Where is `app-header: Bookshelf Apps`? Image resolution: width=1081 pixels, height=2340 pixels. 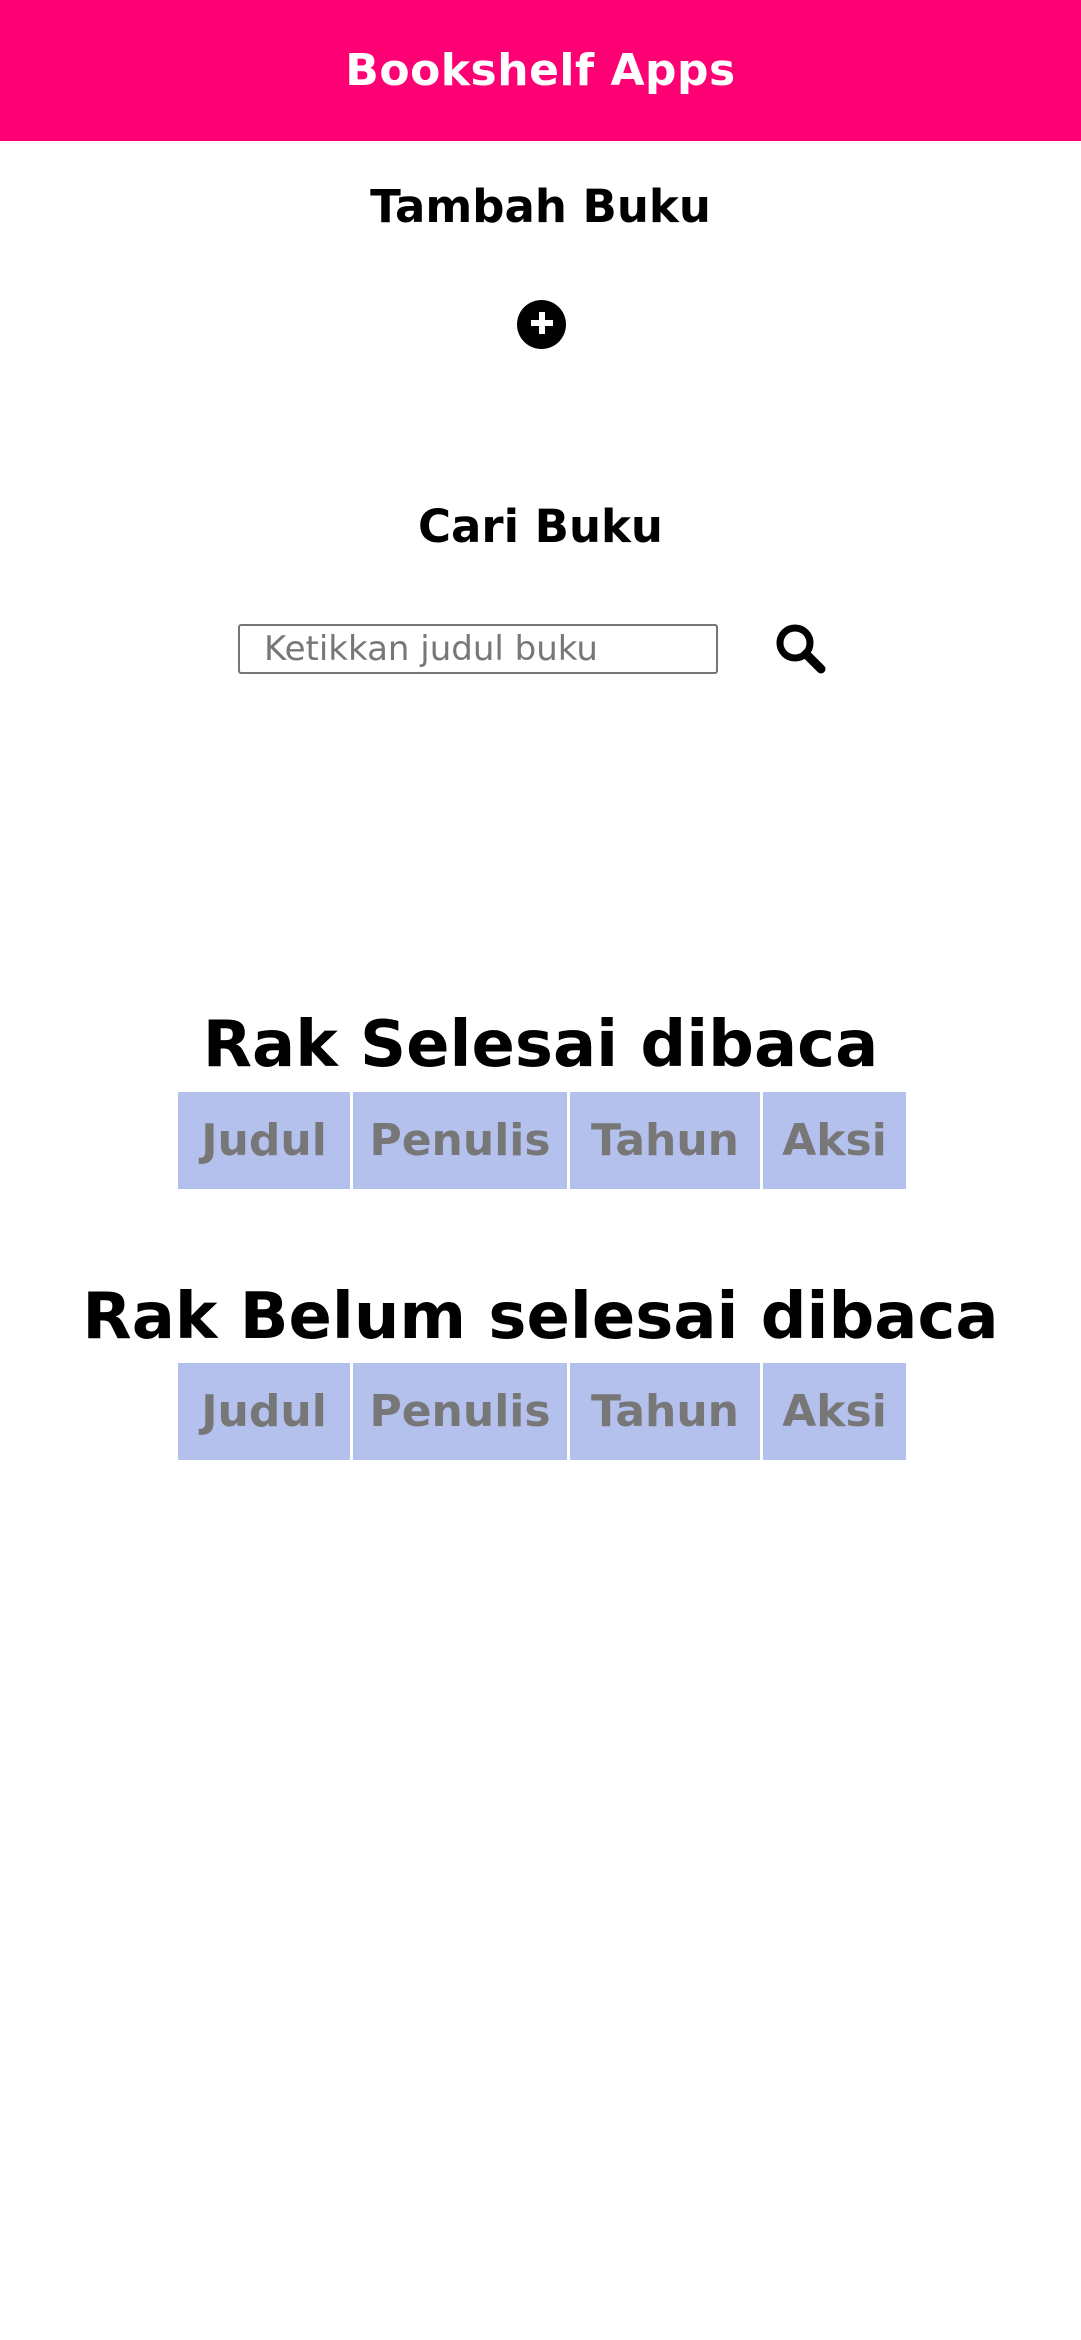 app-header: Bookshelf Apps is located at coordinates (540, 70).